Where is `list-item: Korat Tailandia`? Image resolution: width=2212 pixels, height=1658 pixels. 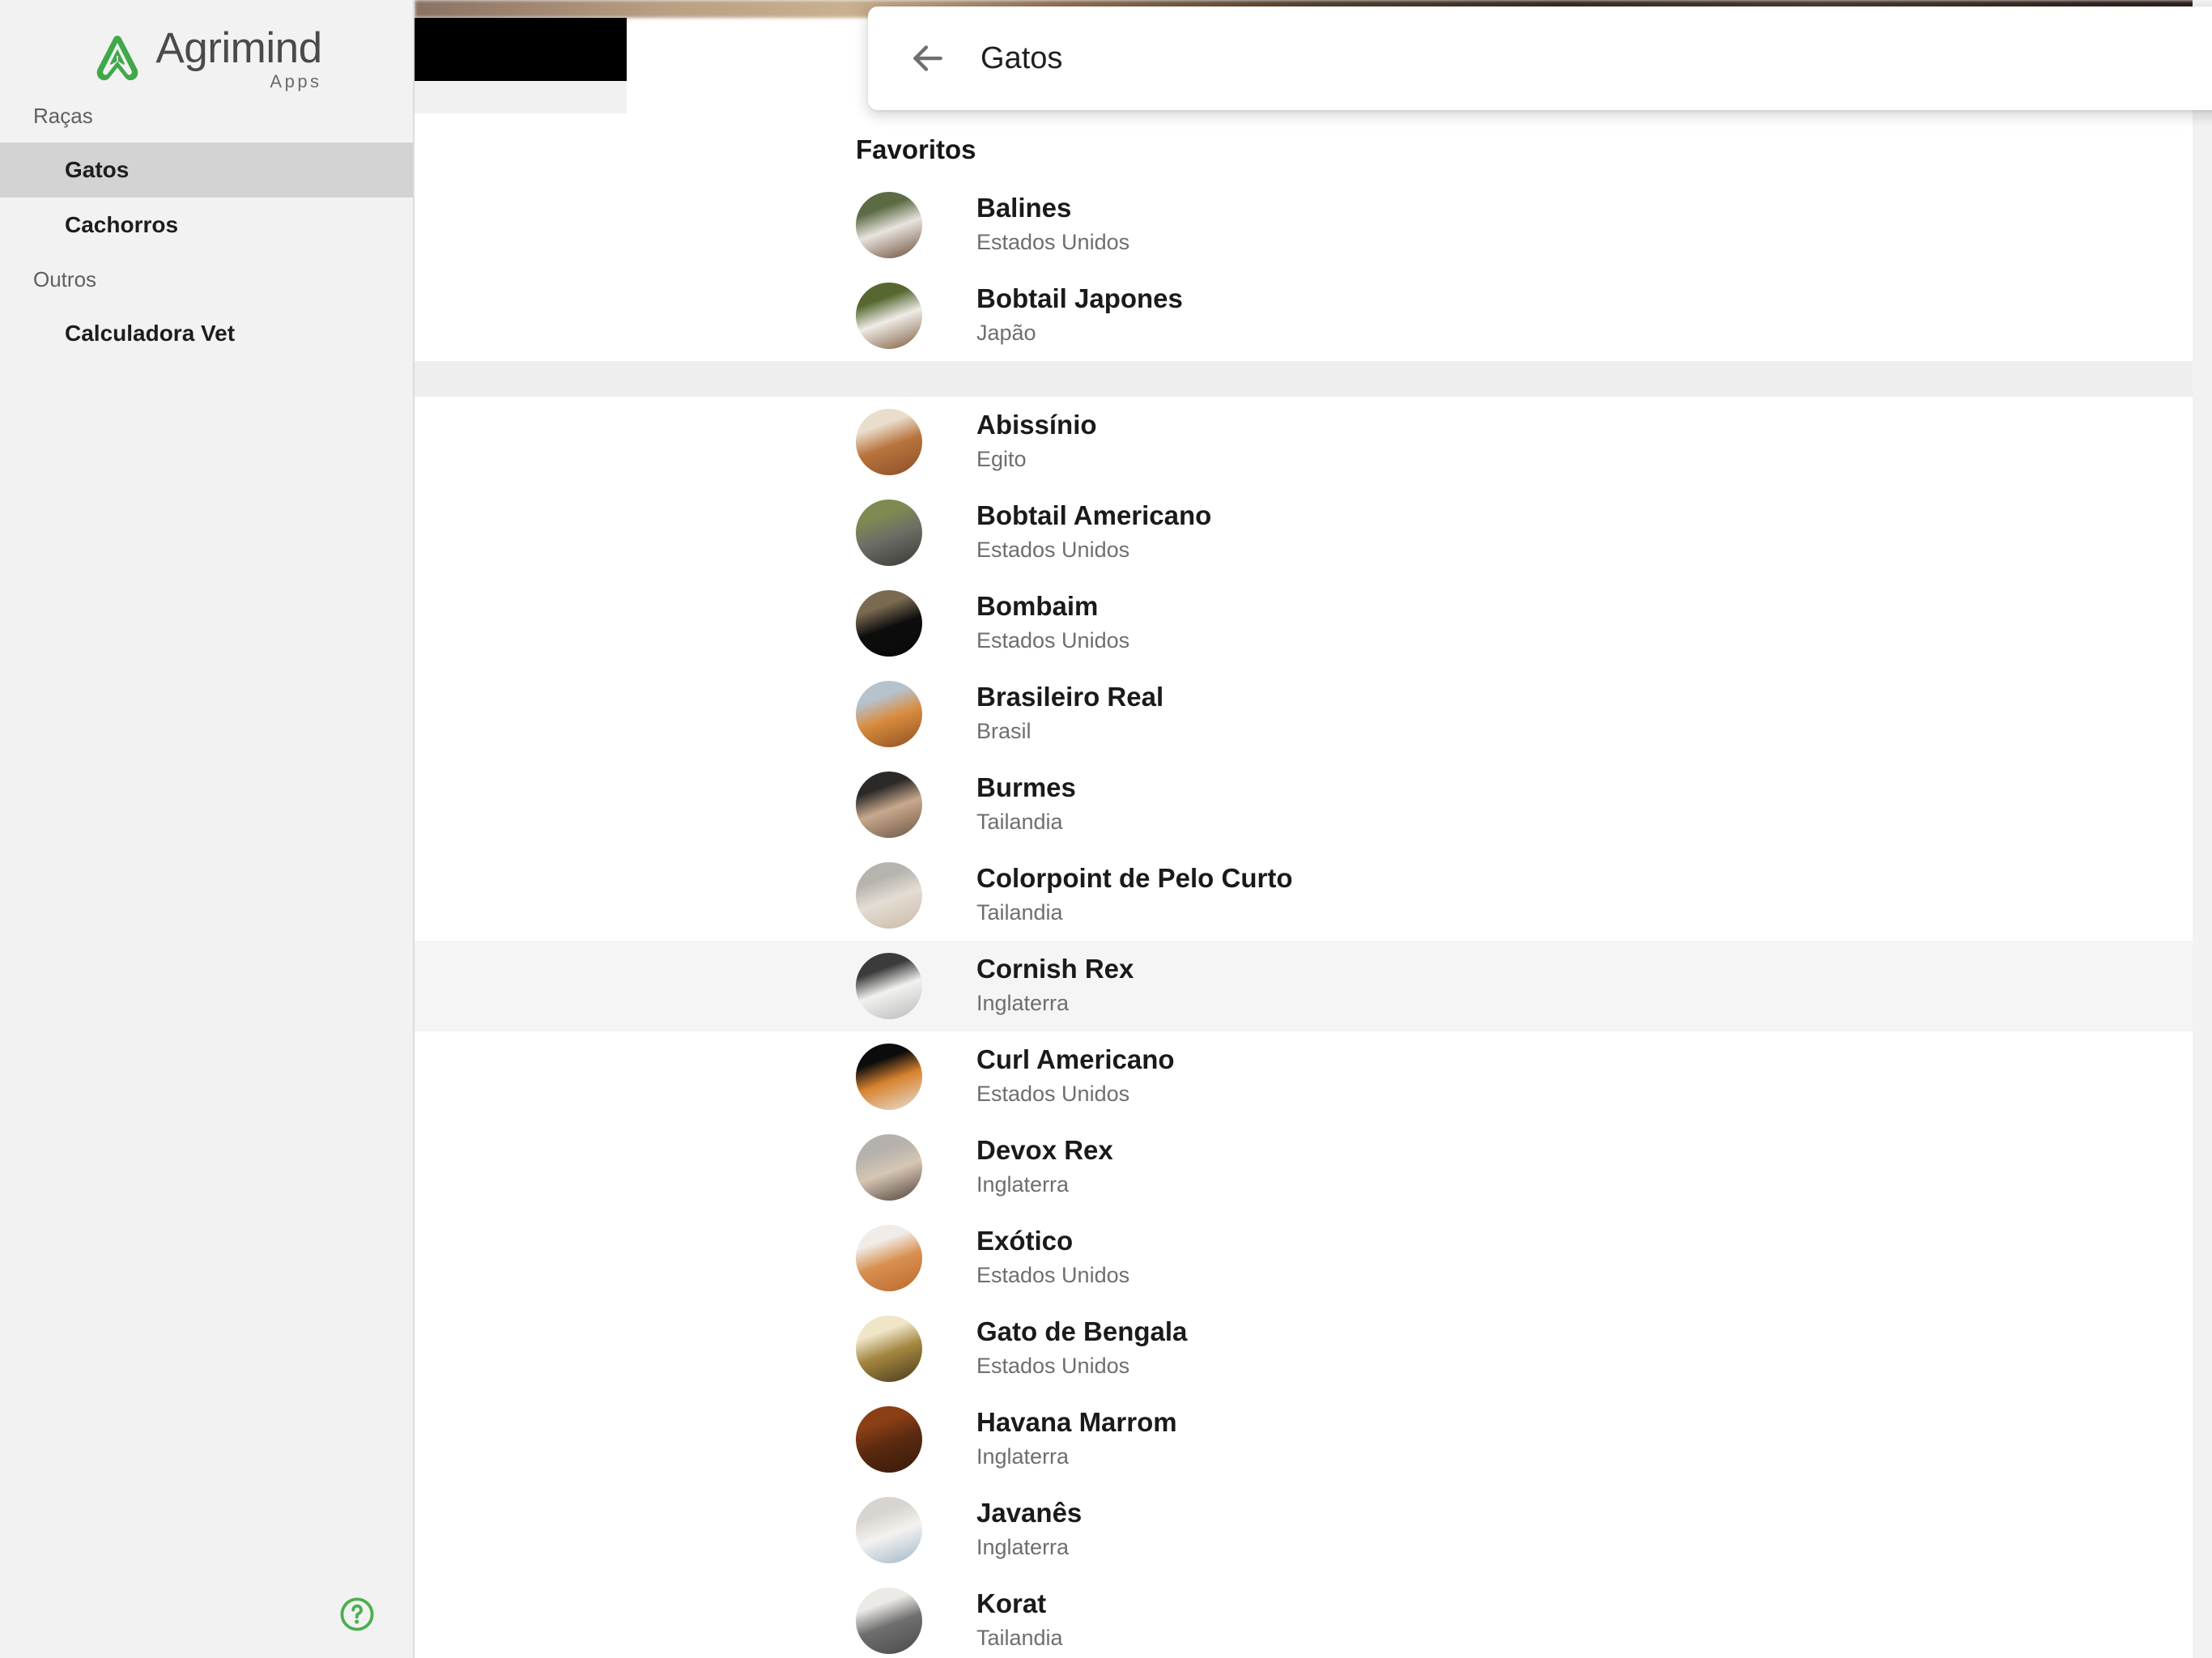
list-item: Korat Tailandia is located at coordinates (1304, 1616).